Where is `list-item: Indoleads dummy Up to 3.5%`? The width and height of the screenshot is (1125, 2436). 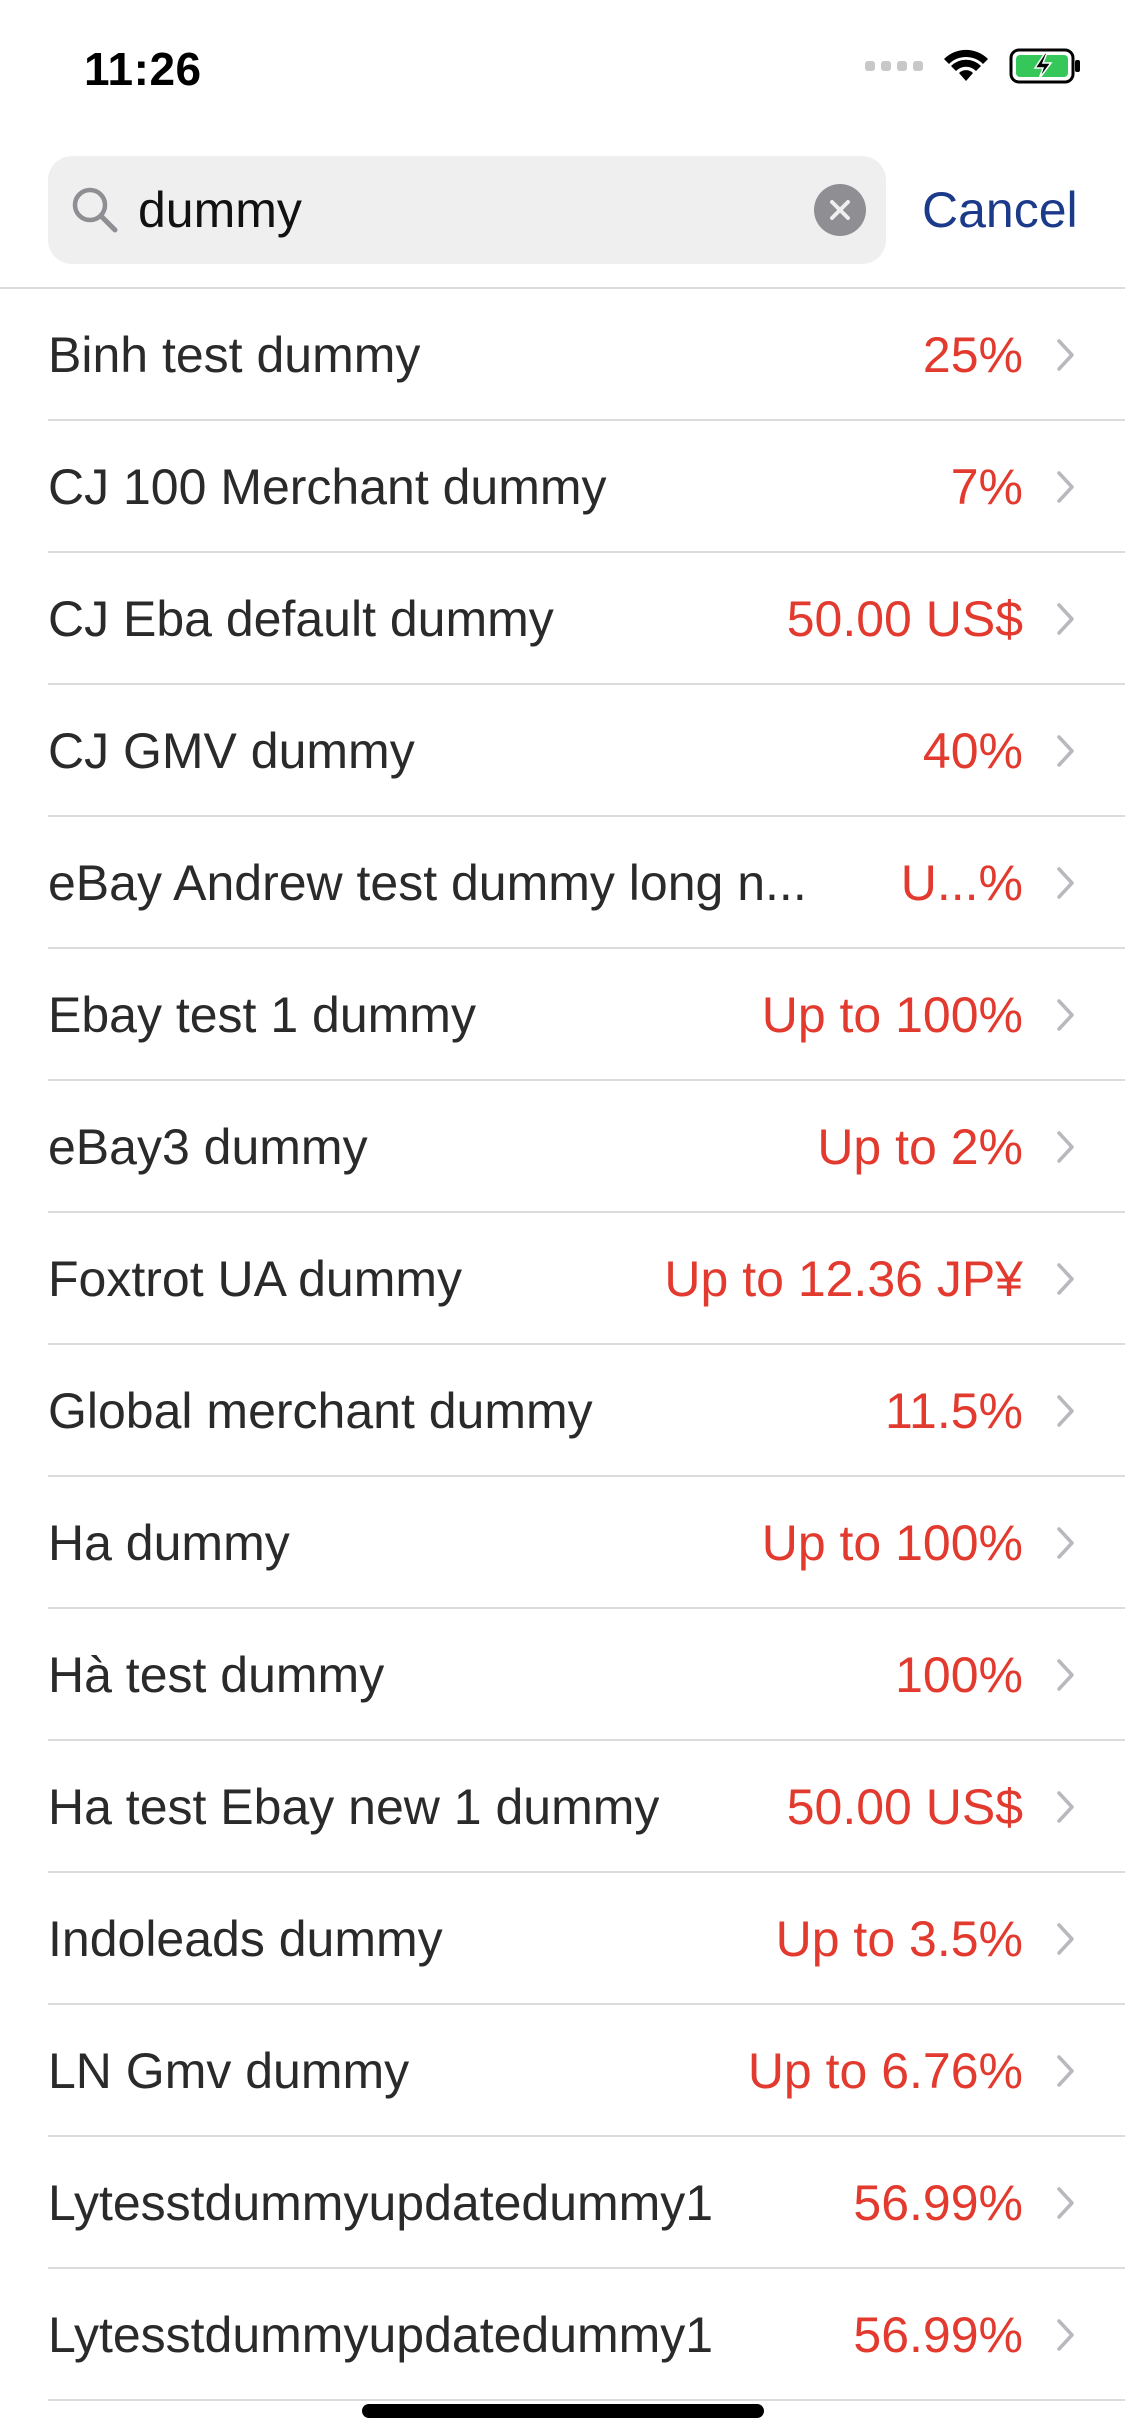
list-item: Indoleads dummy Up to 3.5% is located at coordinates (562, 1939).